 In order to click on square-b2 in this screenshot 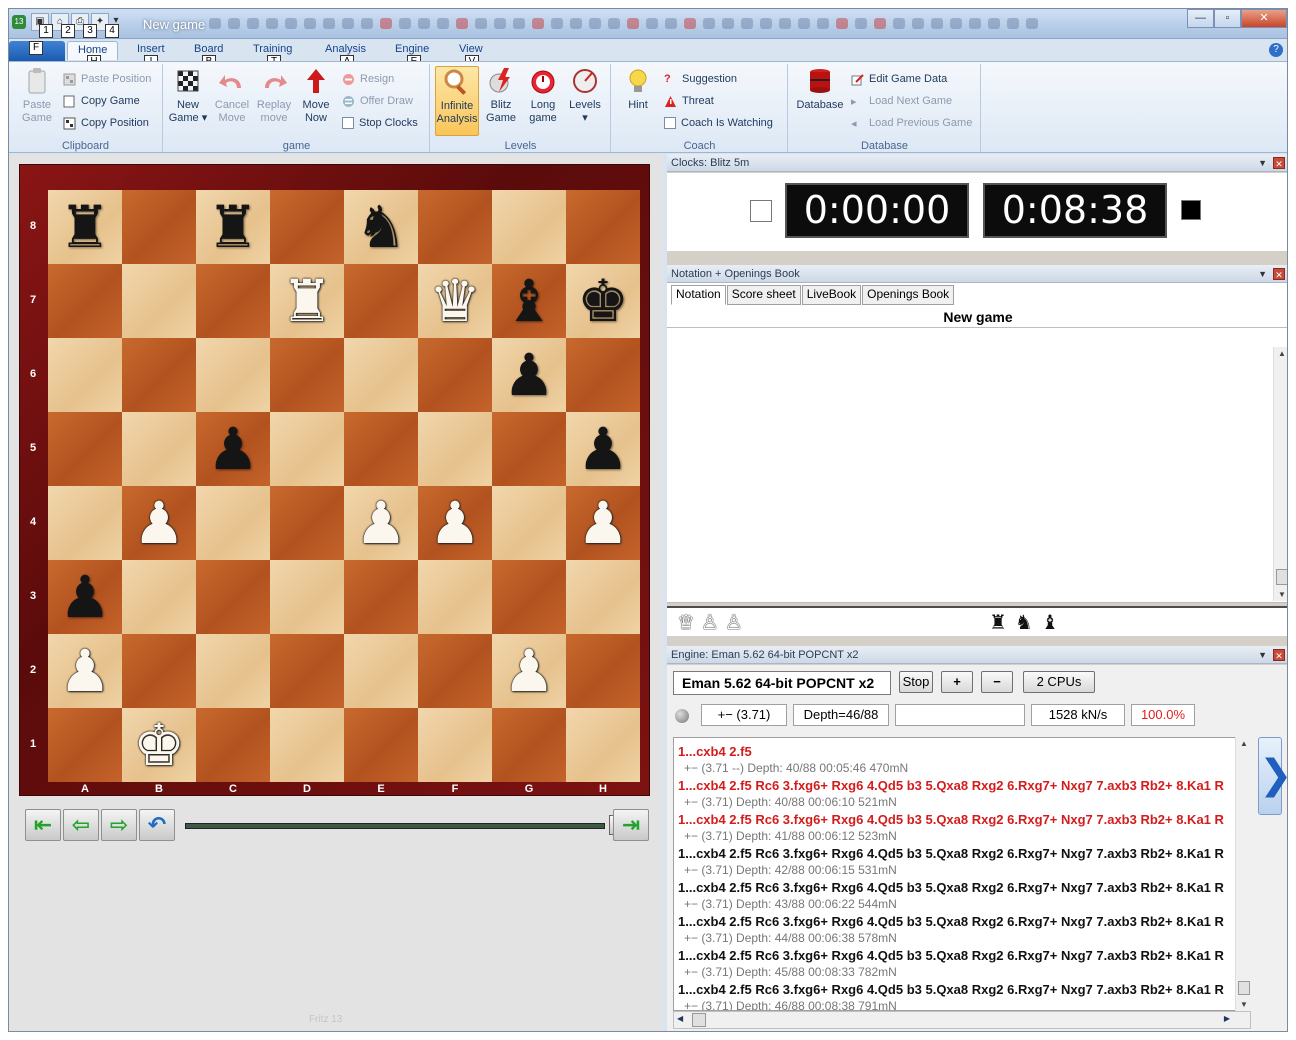, I will do `click(159, 671)`.